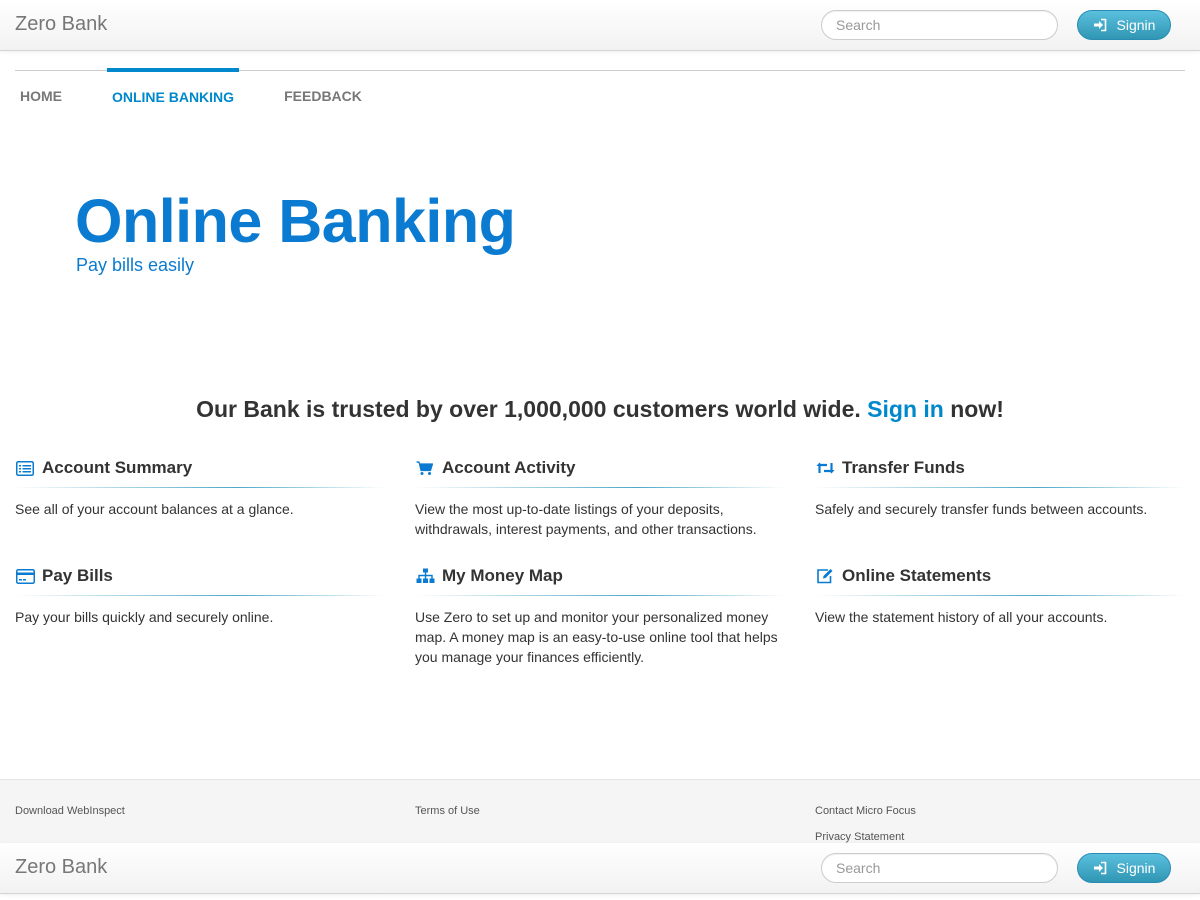  I want to click on feature-title: Pay Bills, so click(77, 576).